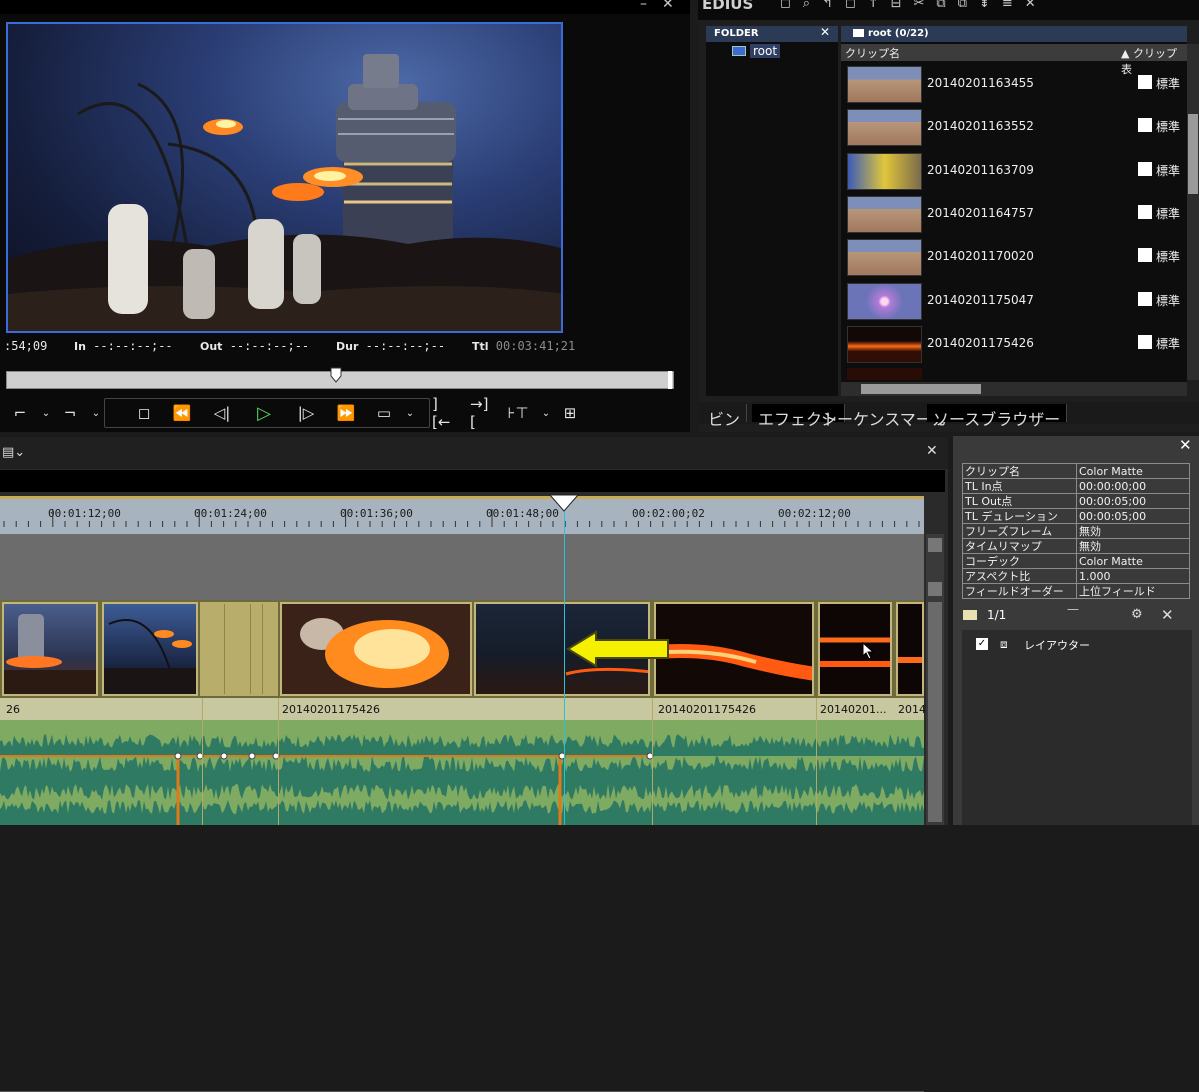 The image size is (1199, 1092). I want to click on property-value: 上位フィールド, so click(1133, 591).